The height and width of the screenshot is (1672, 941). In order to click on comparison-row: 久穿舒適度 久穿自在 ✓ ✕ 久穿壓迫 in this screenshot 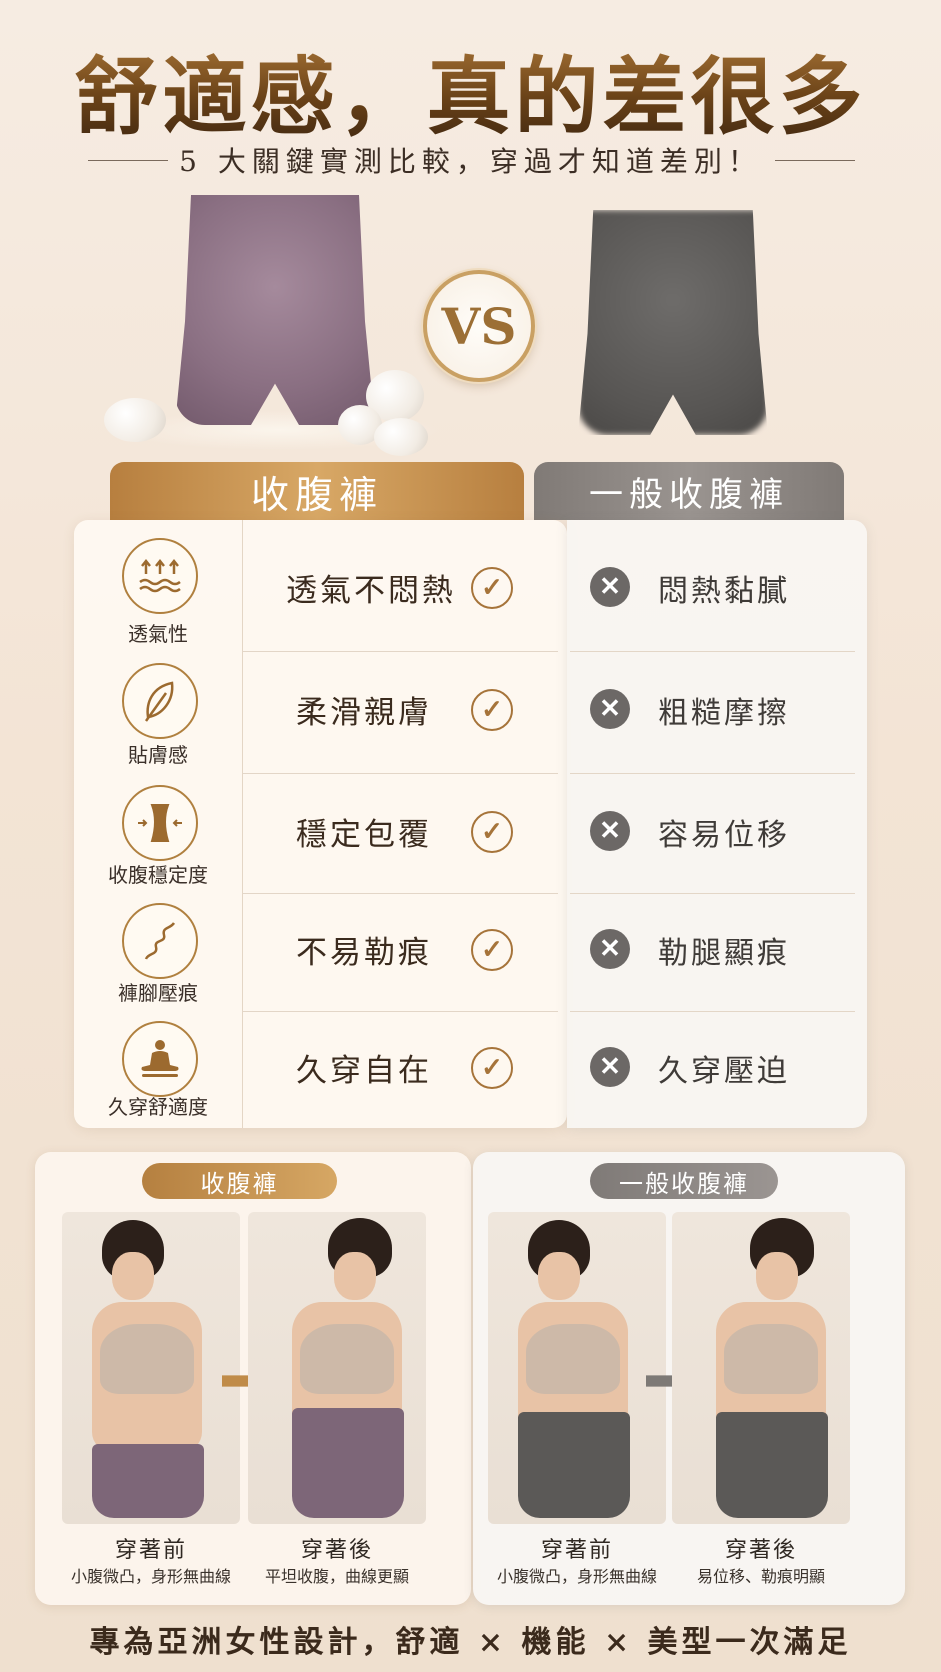, I will do `click(470, 1073)`.